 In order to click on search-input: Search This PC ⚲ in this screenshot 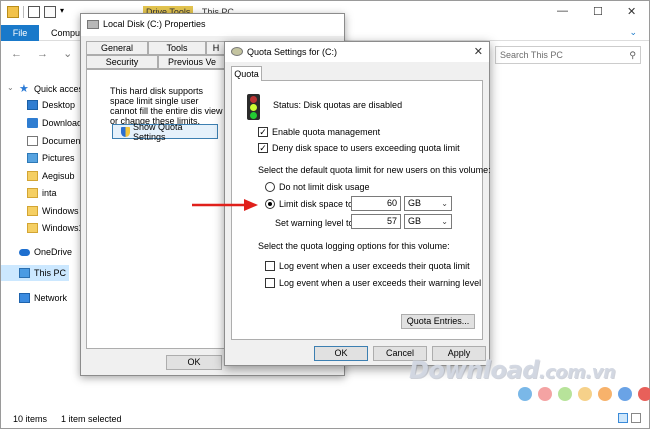, I will do `click(568, 55)`.